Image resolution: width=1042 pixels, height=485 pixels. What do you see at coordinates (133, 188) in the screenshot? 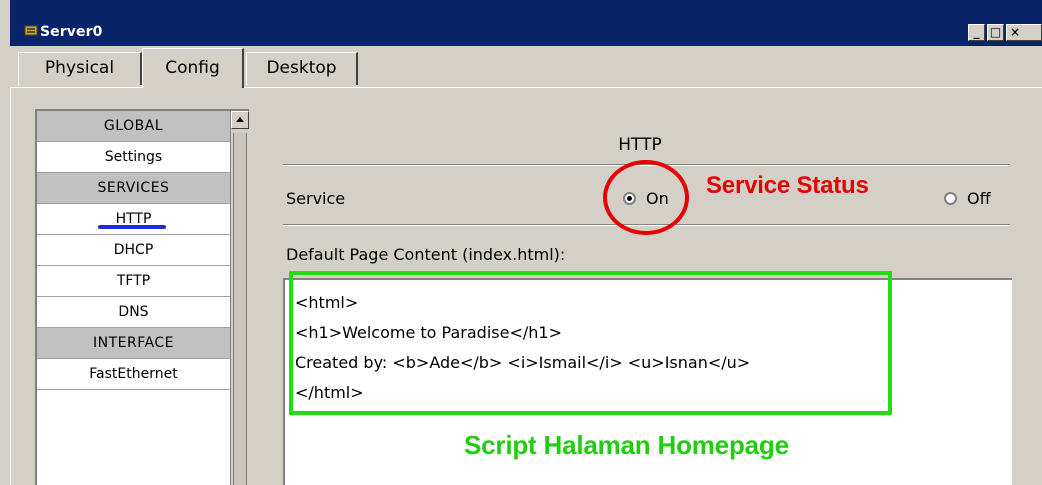
I see `nav-header-services: SERVICES` at bounding box center [133, 188].